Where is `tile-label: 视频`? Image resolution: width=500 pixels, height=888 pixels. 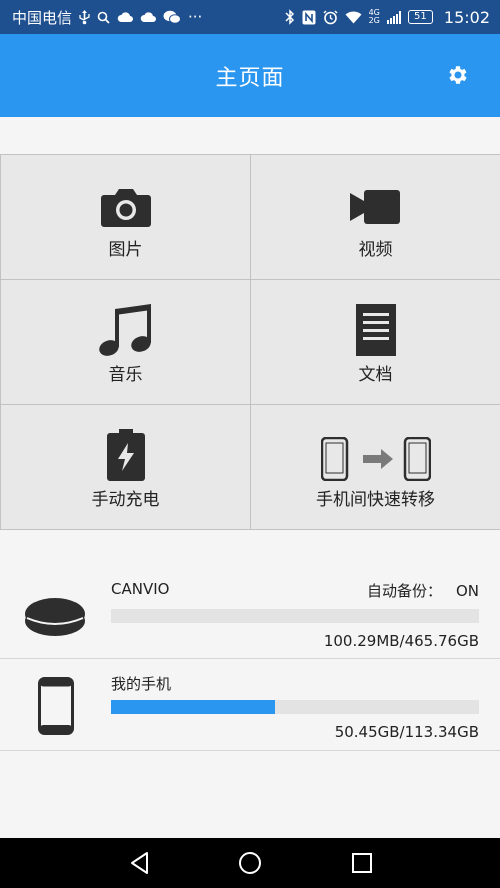 tile-label: 视频 is located at coordinates (375, 250).